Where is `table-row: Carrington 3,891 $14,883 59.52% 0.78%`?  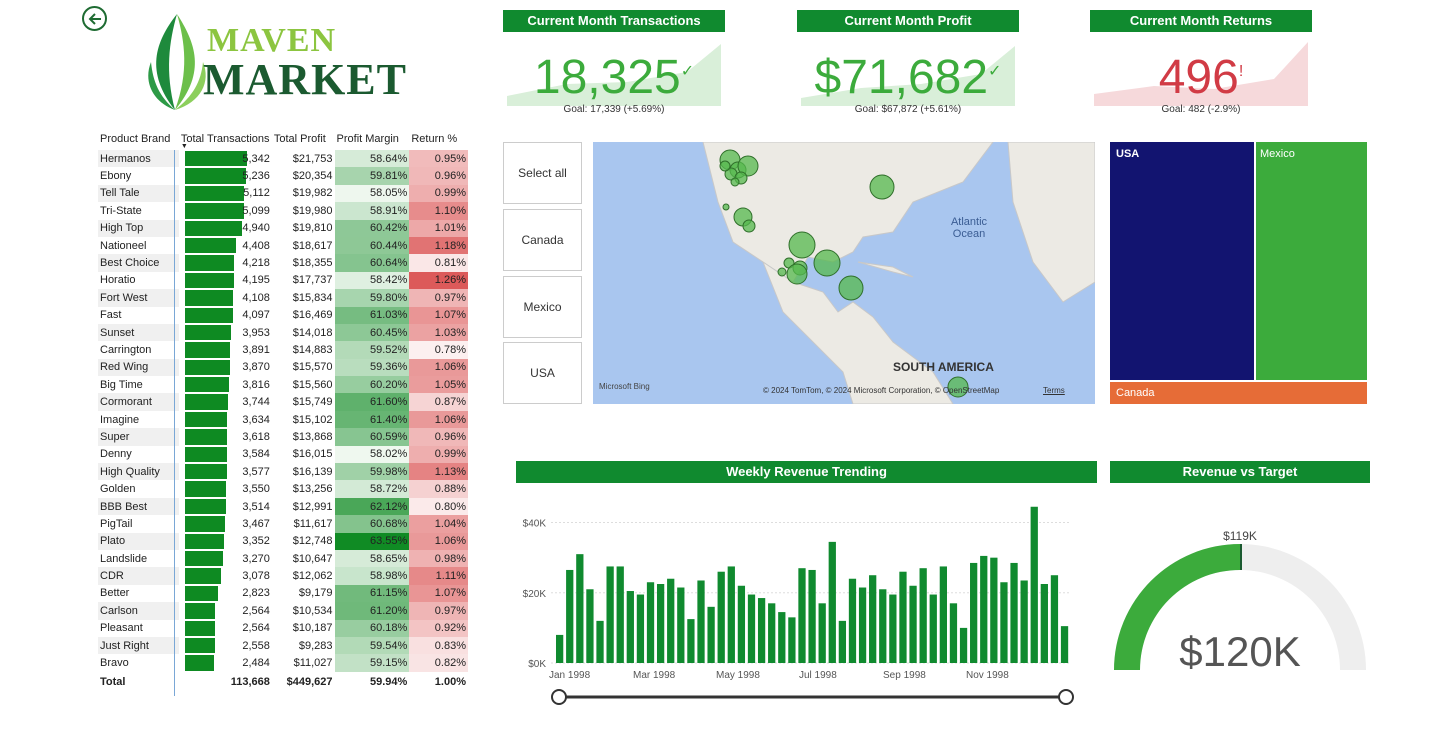
table-row: Carrington 3,891 $14,883 59.52% 0.78% is located at coordinates (283, 350).